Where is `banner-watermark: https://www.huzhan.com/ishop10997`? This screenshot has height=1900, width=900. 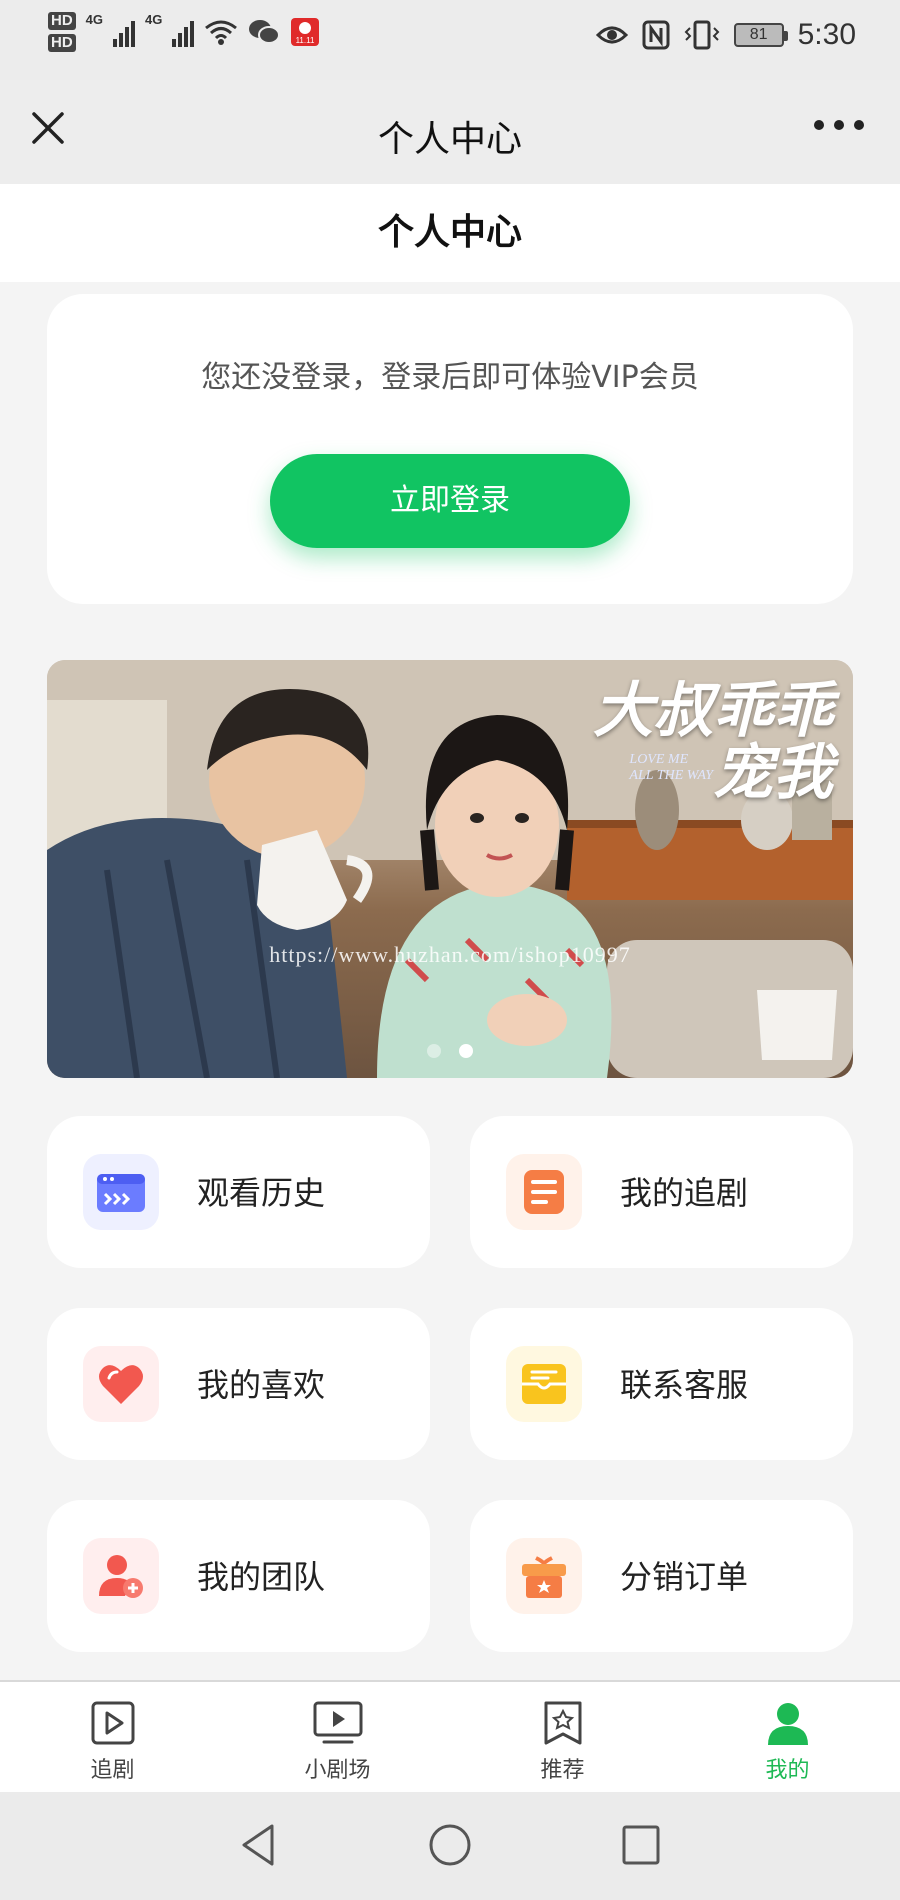
banner-watermark: https://www.huzhan.com/ishop10997 is located at coordinates (450, 954).